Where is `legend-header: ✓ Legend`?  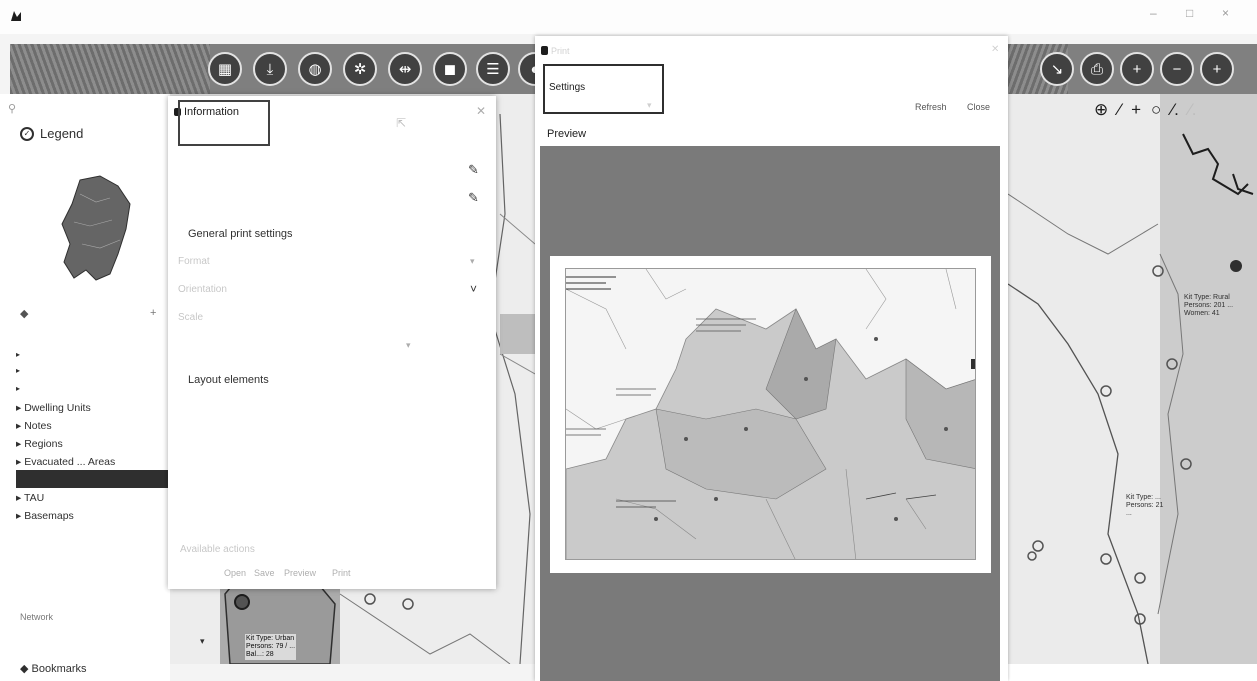
legend-header: ✓ Legend is located at coordinates (51, 133).